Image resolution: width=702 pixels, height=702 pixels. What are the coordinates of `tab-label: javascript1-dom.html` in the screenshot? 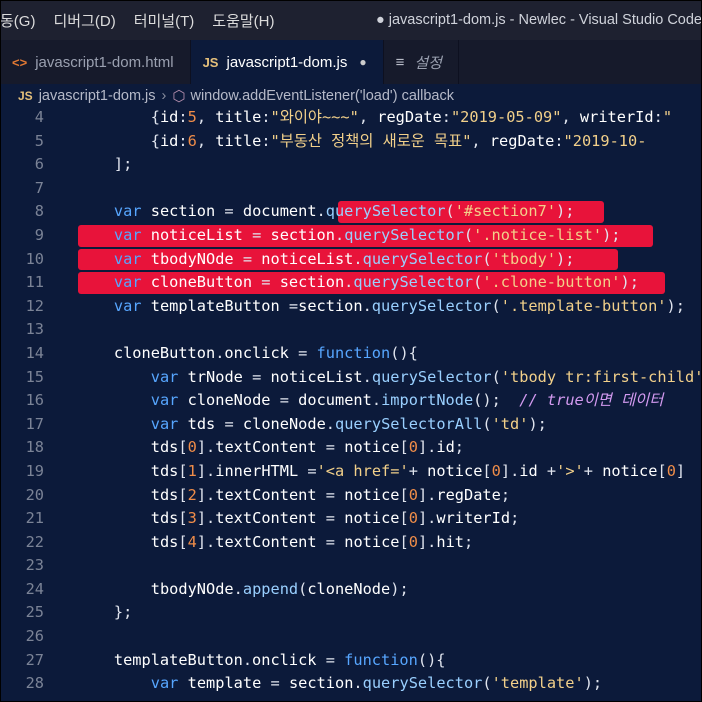 It's located at (104, 62).